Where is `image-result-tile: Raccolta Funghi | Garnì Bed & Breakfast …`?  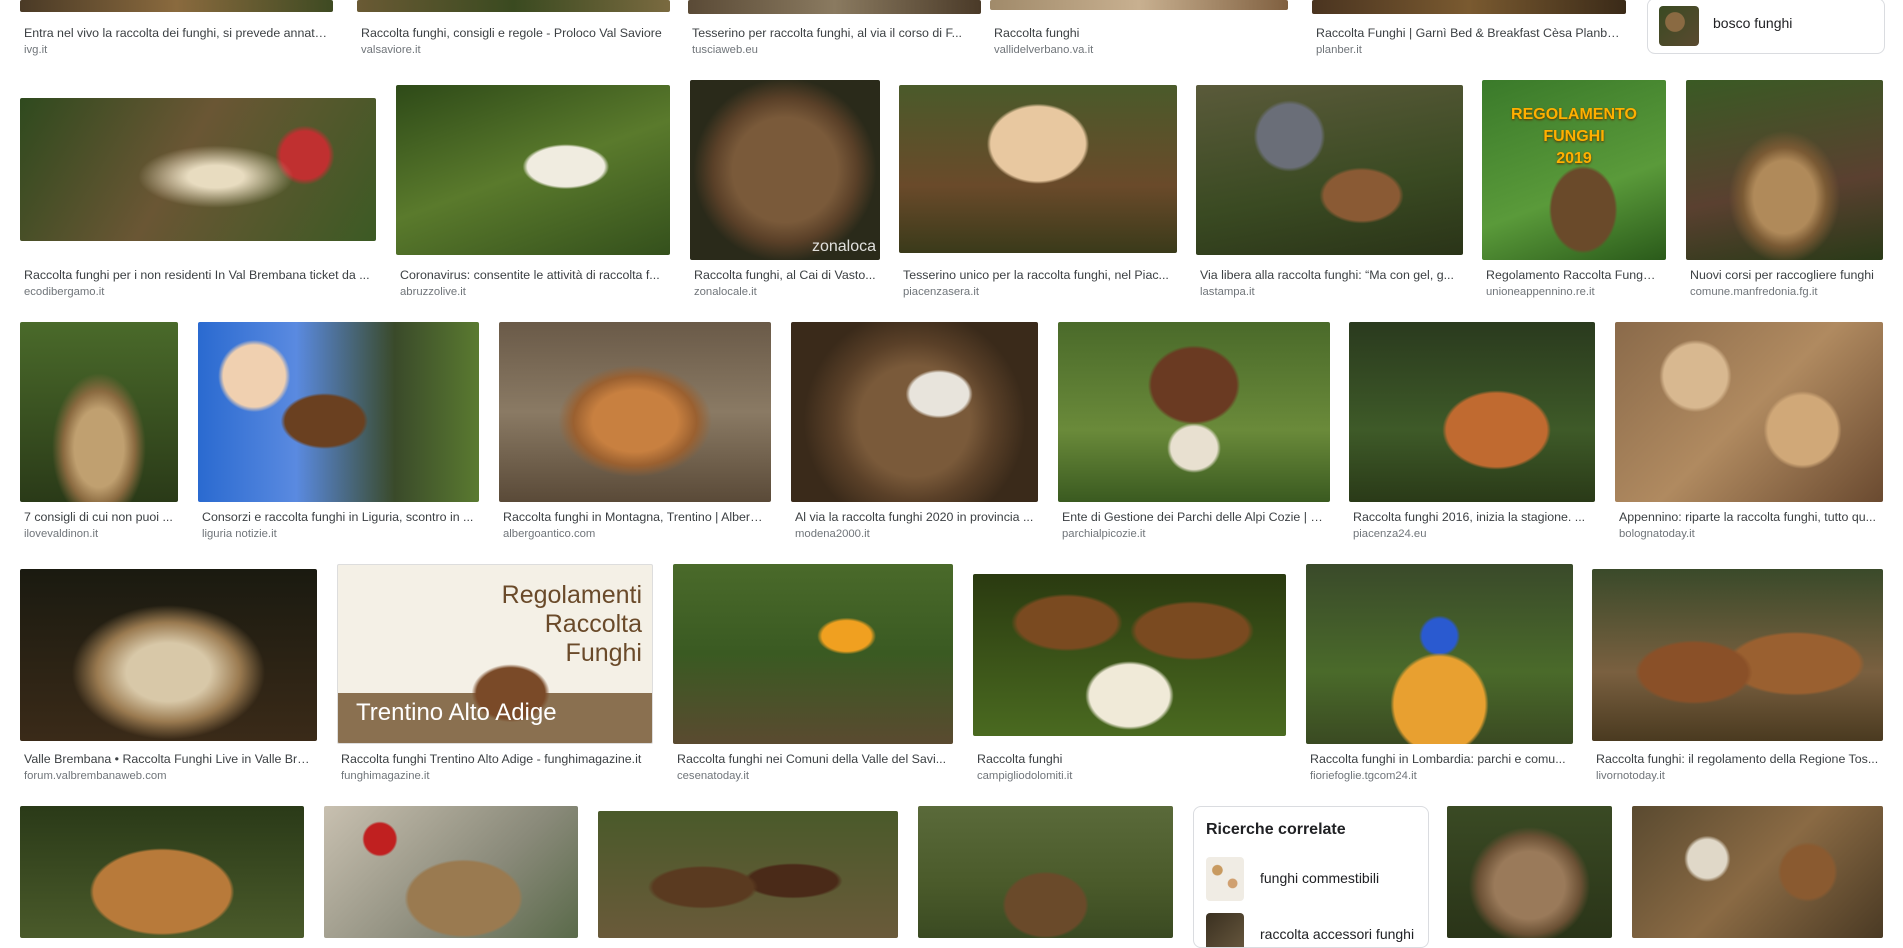
image-result-tile: Raccolta Funghi | Garnì Bed & Breakfast … is located at coordinates (1469, 30).